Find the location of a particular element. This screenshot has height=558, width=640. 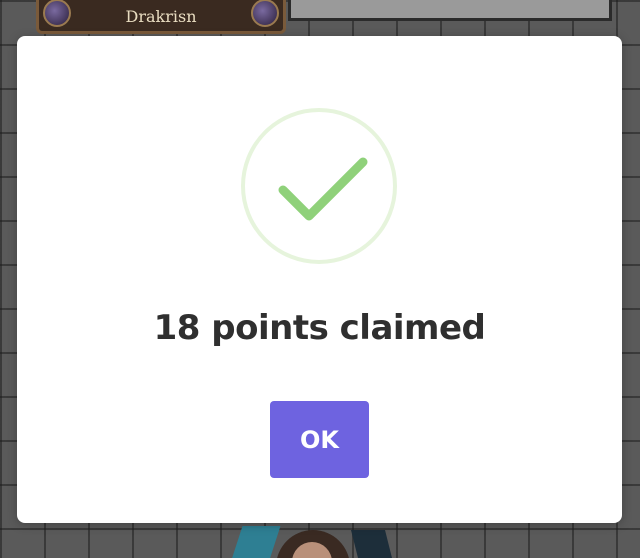

character-name-plate: Drakrisn is located at coordinates (161, 17).